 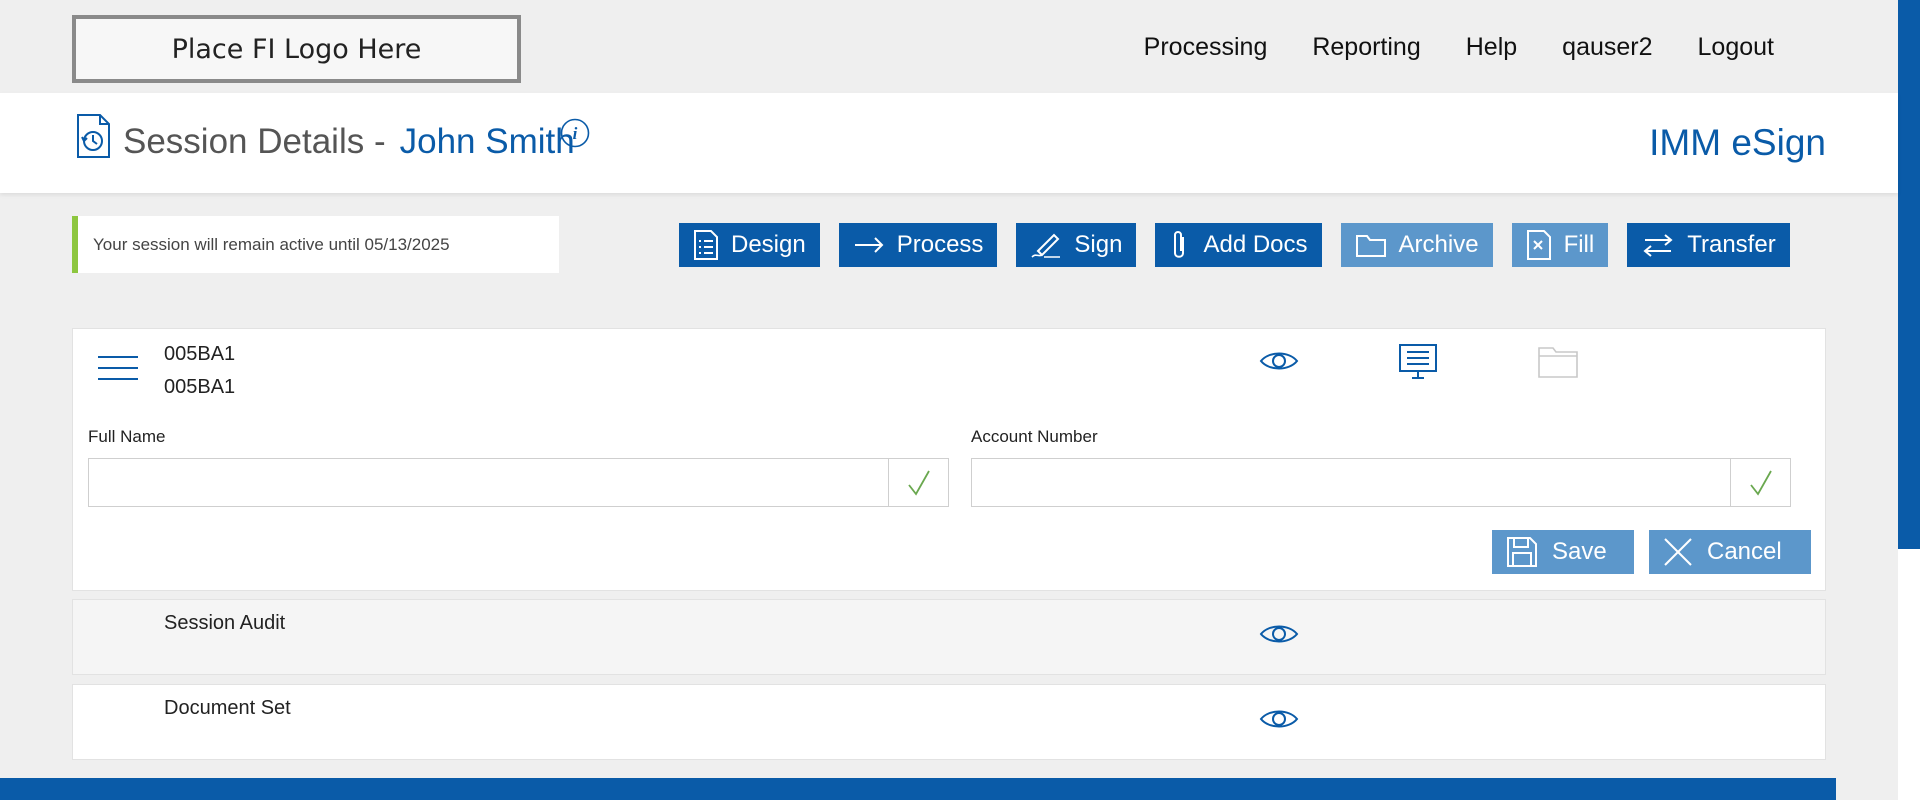 What do you see at coordinates (1558, 362) in the screenshot?
I see `folder-disabled-icon` at bounding box center [1558, 362].